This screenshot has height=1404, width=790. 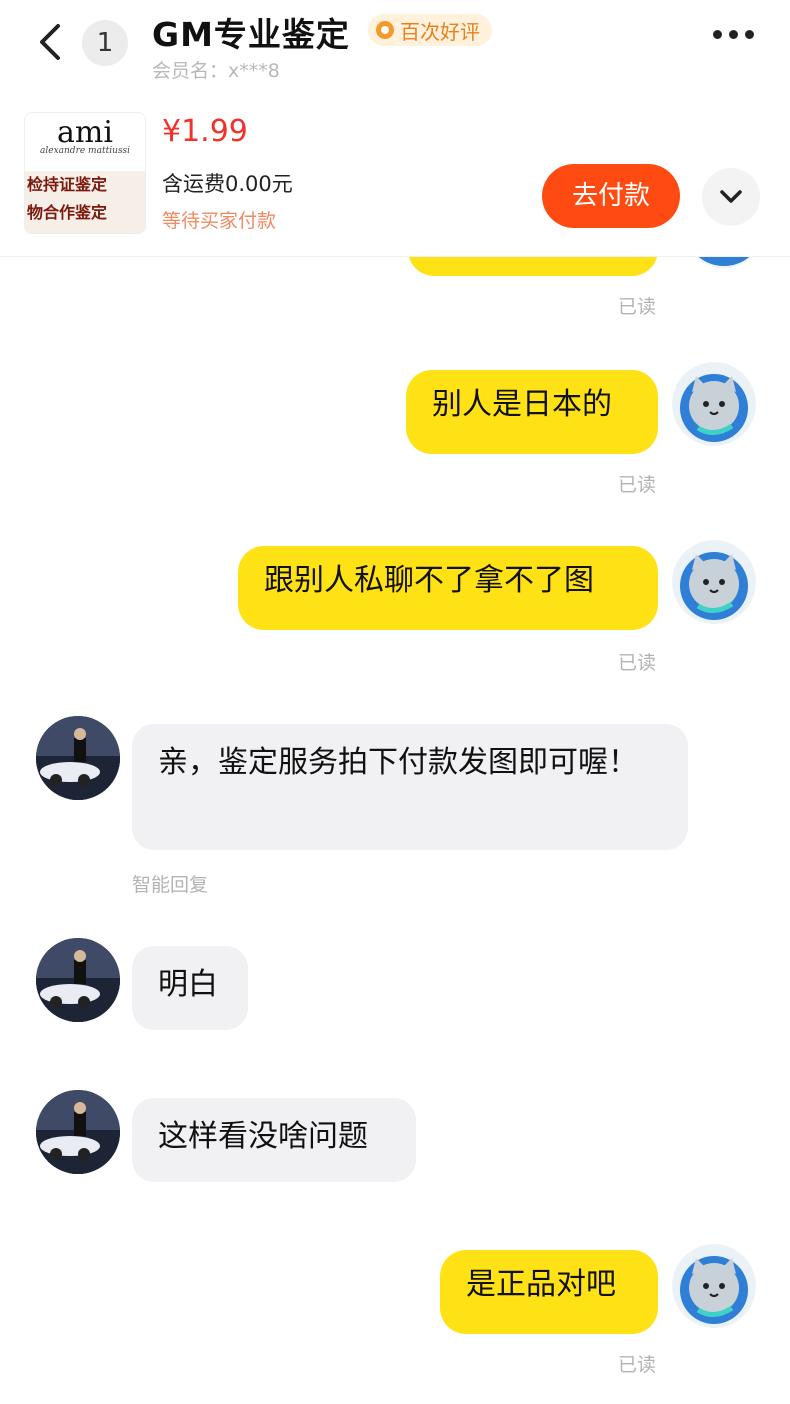 I want to click on seller-message-bubble: 亲，鉴定服务拍下付款发图即可喔！, so click(x=410, y=787).